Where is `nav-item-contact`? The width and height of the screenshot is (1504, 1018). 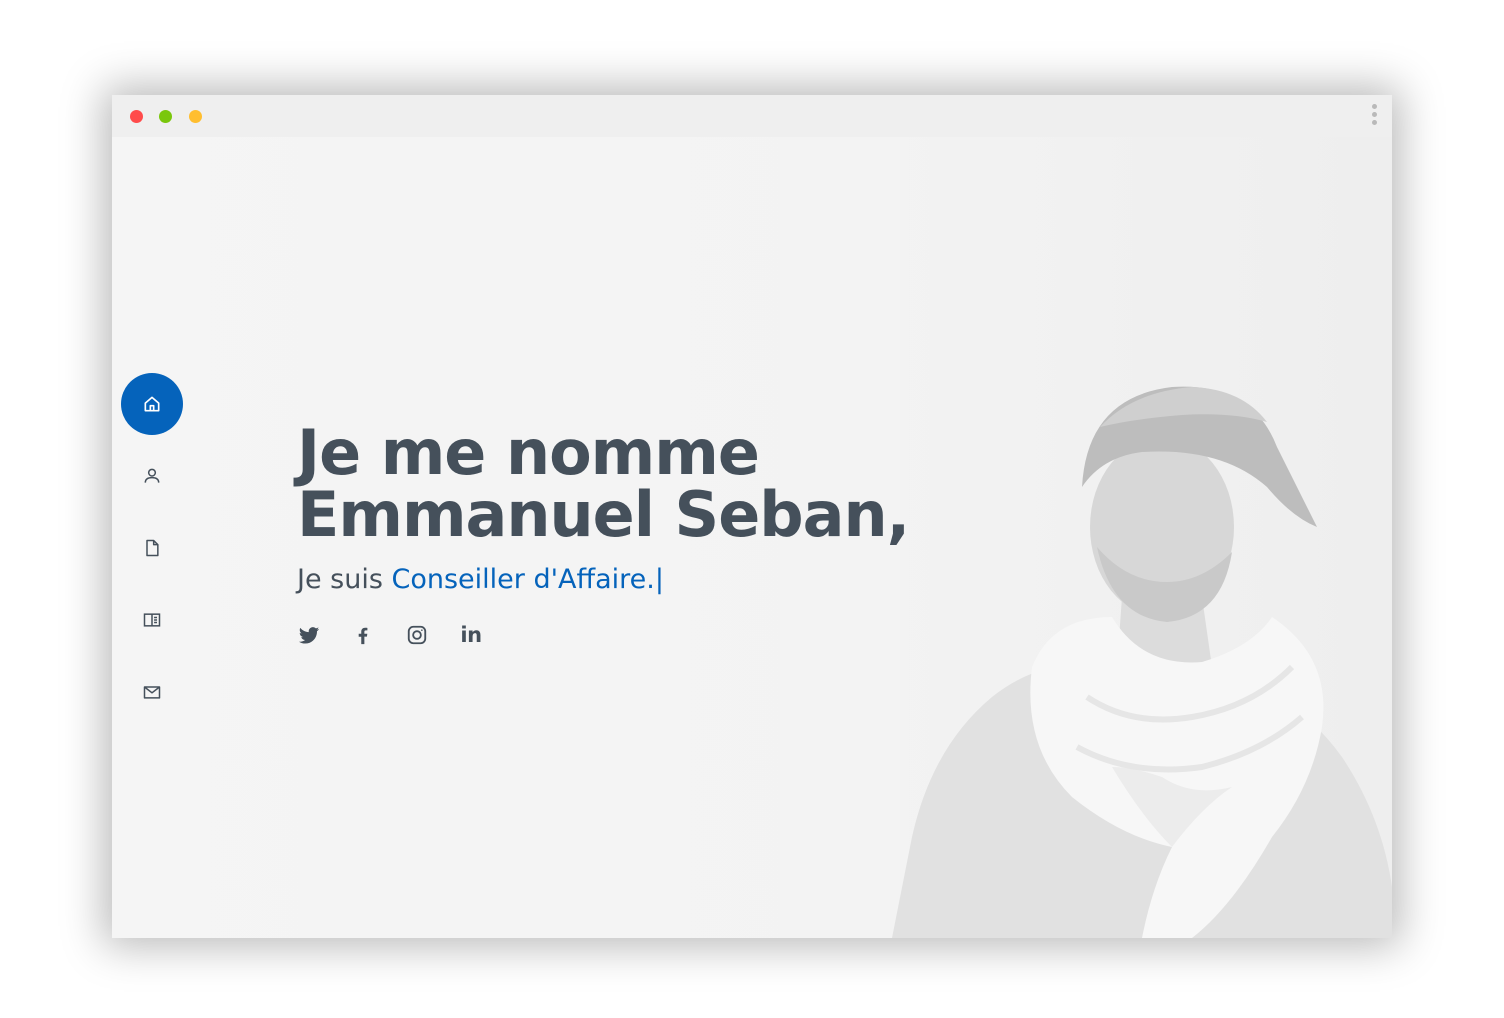 nav-item-contact is located at coordinates (152, 692).